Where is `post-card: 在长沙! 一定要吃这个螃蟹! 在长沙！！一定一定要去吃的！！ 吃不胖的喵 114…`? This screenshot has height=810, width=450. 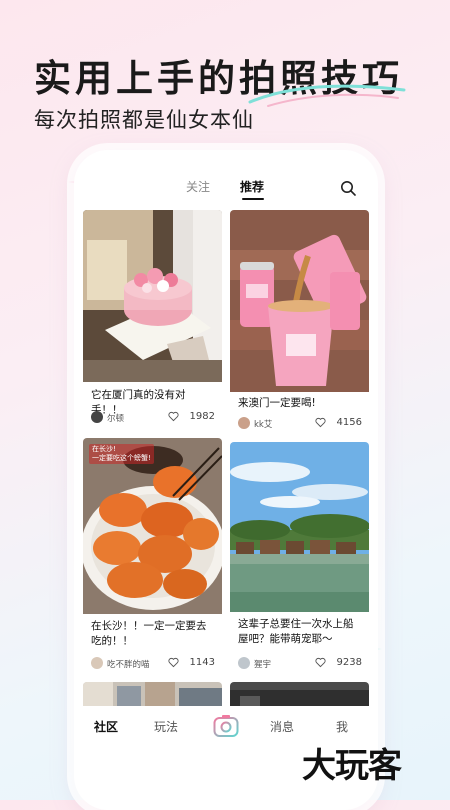 post-card: 在长沙! 一定要吃这个螃蟹! 在长沙！！一定一定要去吃的！！ 吃不胖的喵 114… is located at coordinates (152, 558).